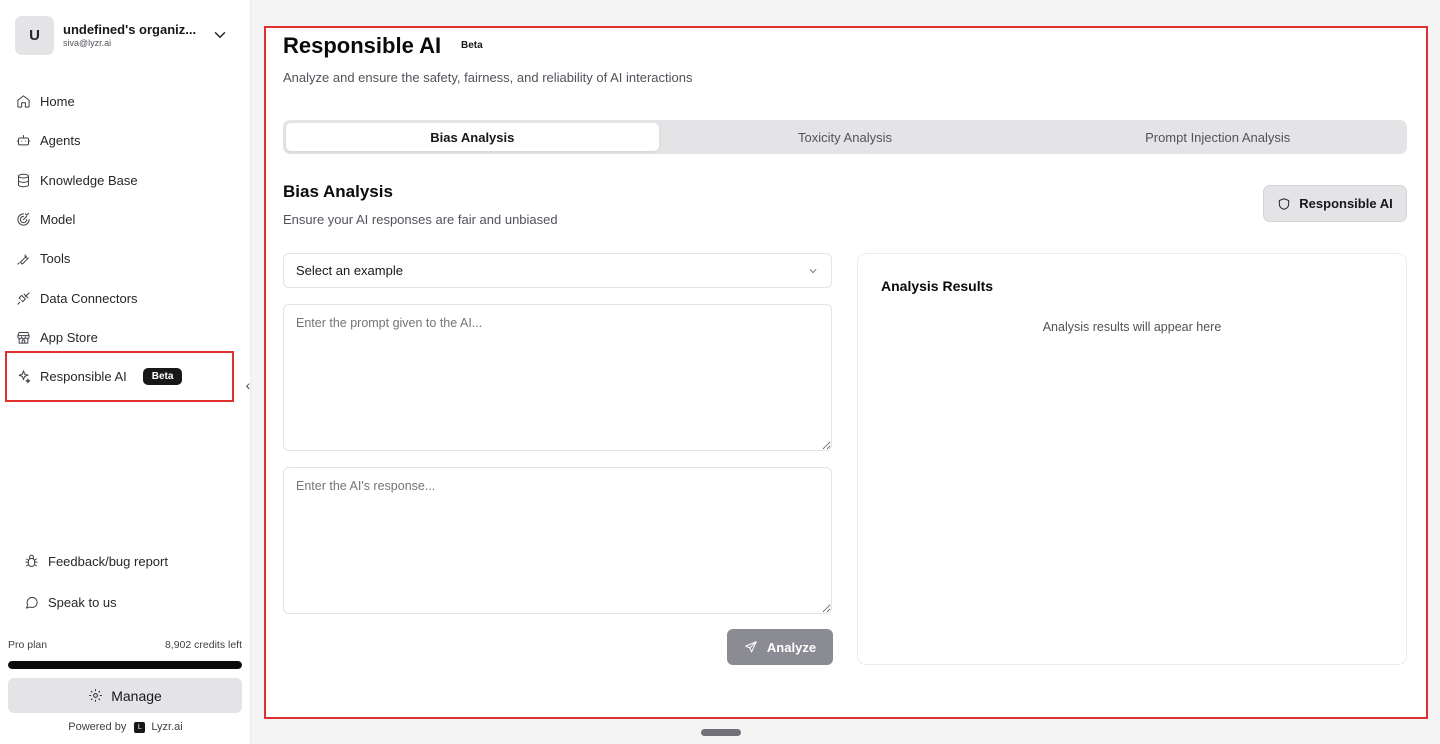 This screenshot has width=1440, height=744. What do you see at coordinates (1217, 137) in the screenshot?
I see `tab-prompt-injection-analysis: Prompt Injection Analysis` at bounding box center [1217, 137].